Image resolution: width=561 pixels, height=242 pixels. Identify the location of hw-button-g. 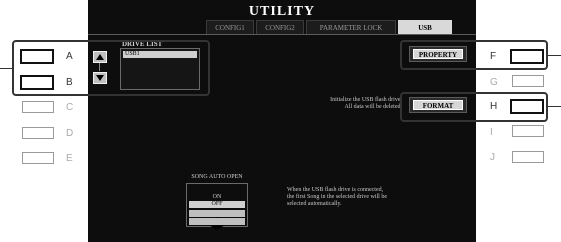
(528, 81).